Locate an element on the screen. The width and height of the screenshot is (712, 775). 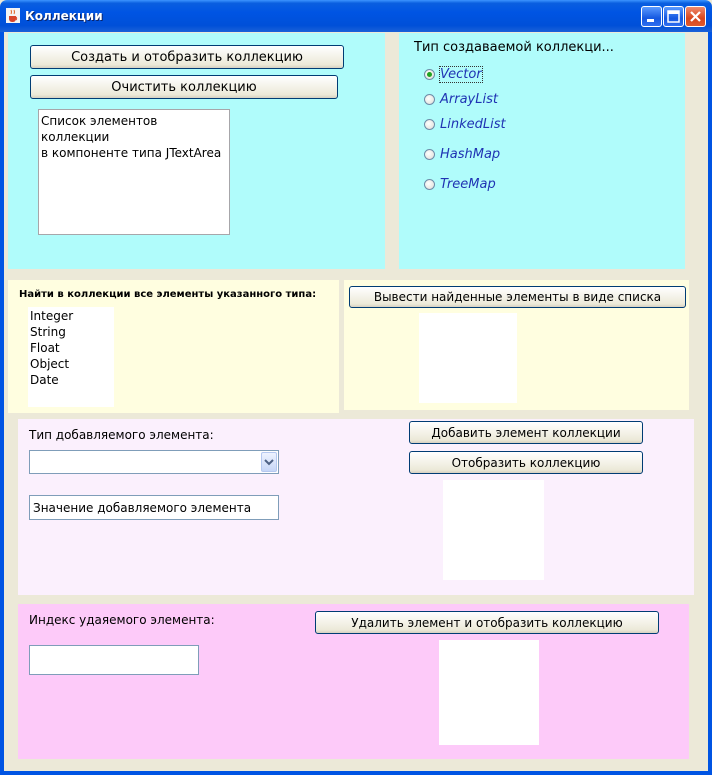
chevron-down-icon is located at coordinates (269, 462).